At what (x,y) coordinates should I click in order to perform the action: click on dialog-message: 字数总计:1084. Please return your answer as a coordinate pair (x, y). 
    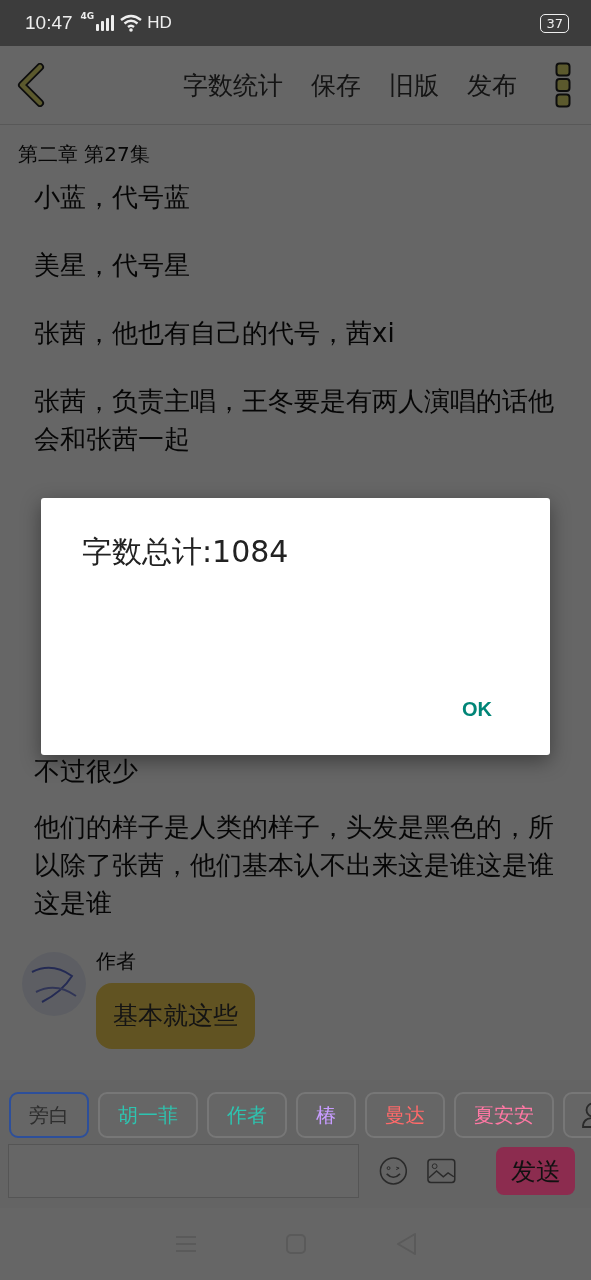
    Looking at the image, I should click on (185, 552).